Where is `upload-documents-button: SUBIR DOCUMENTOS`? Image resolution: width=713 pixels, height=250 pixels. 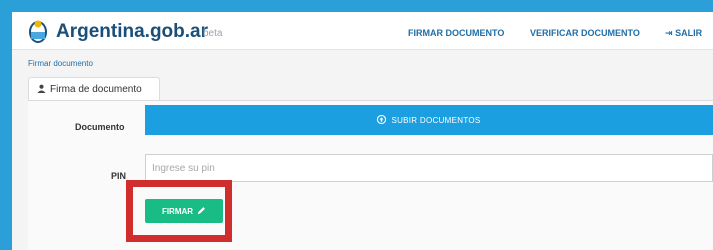
upload-documents-button: SUBIR DOCUMENTOS is located at coordinates (429, 120).